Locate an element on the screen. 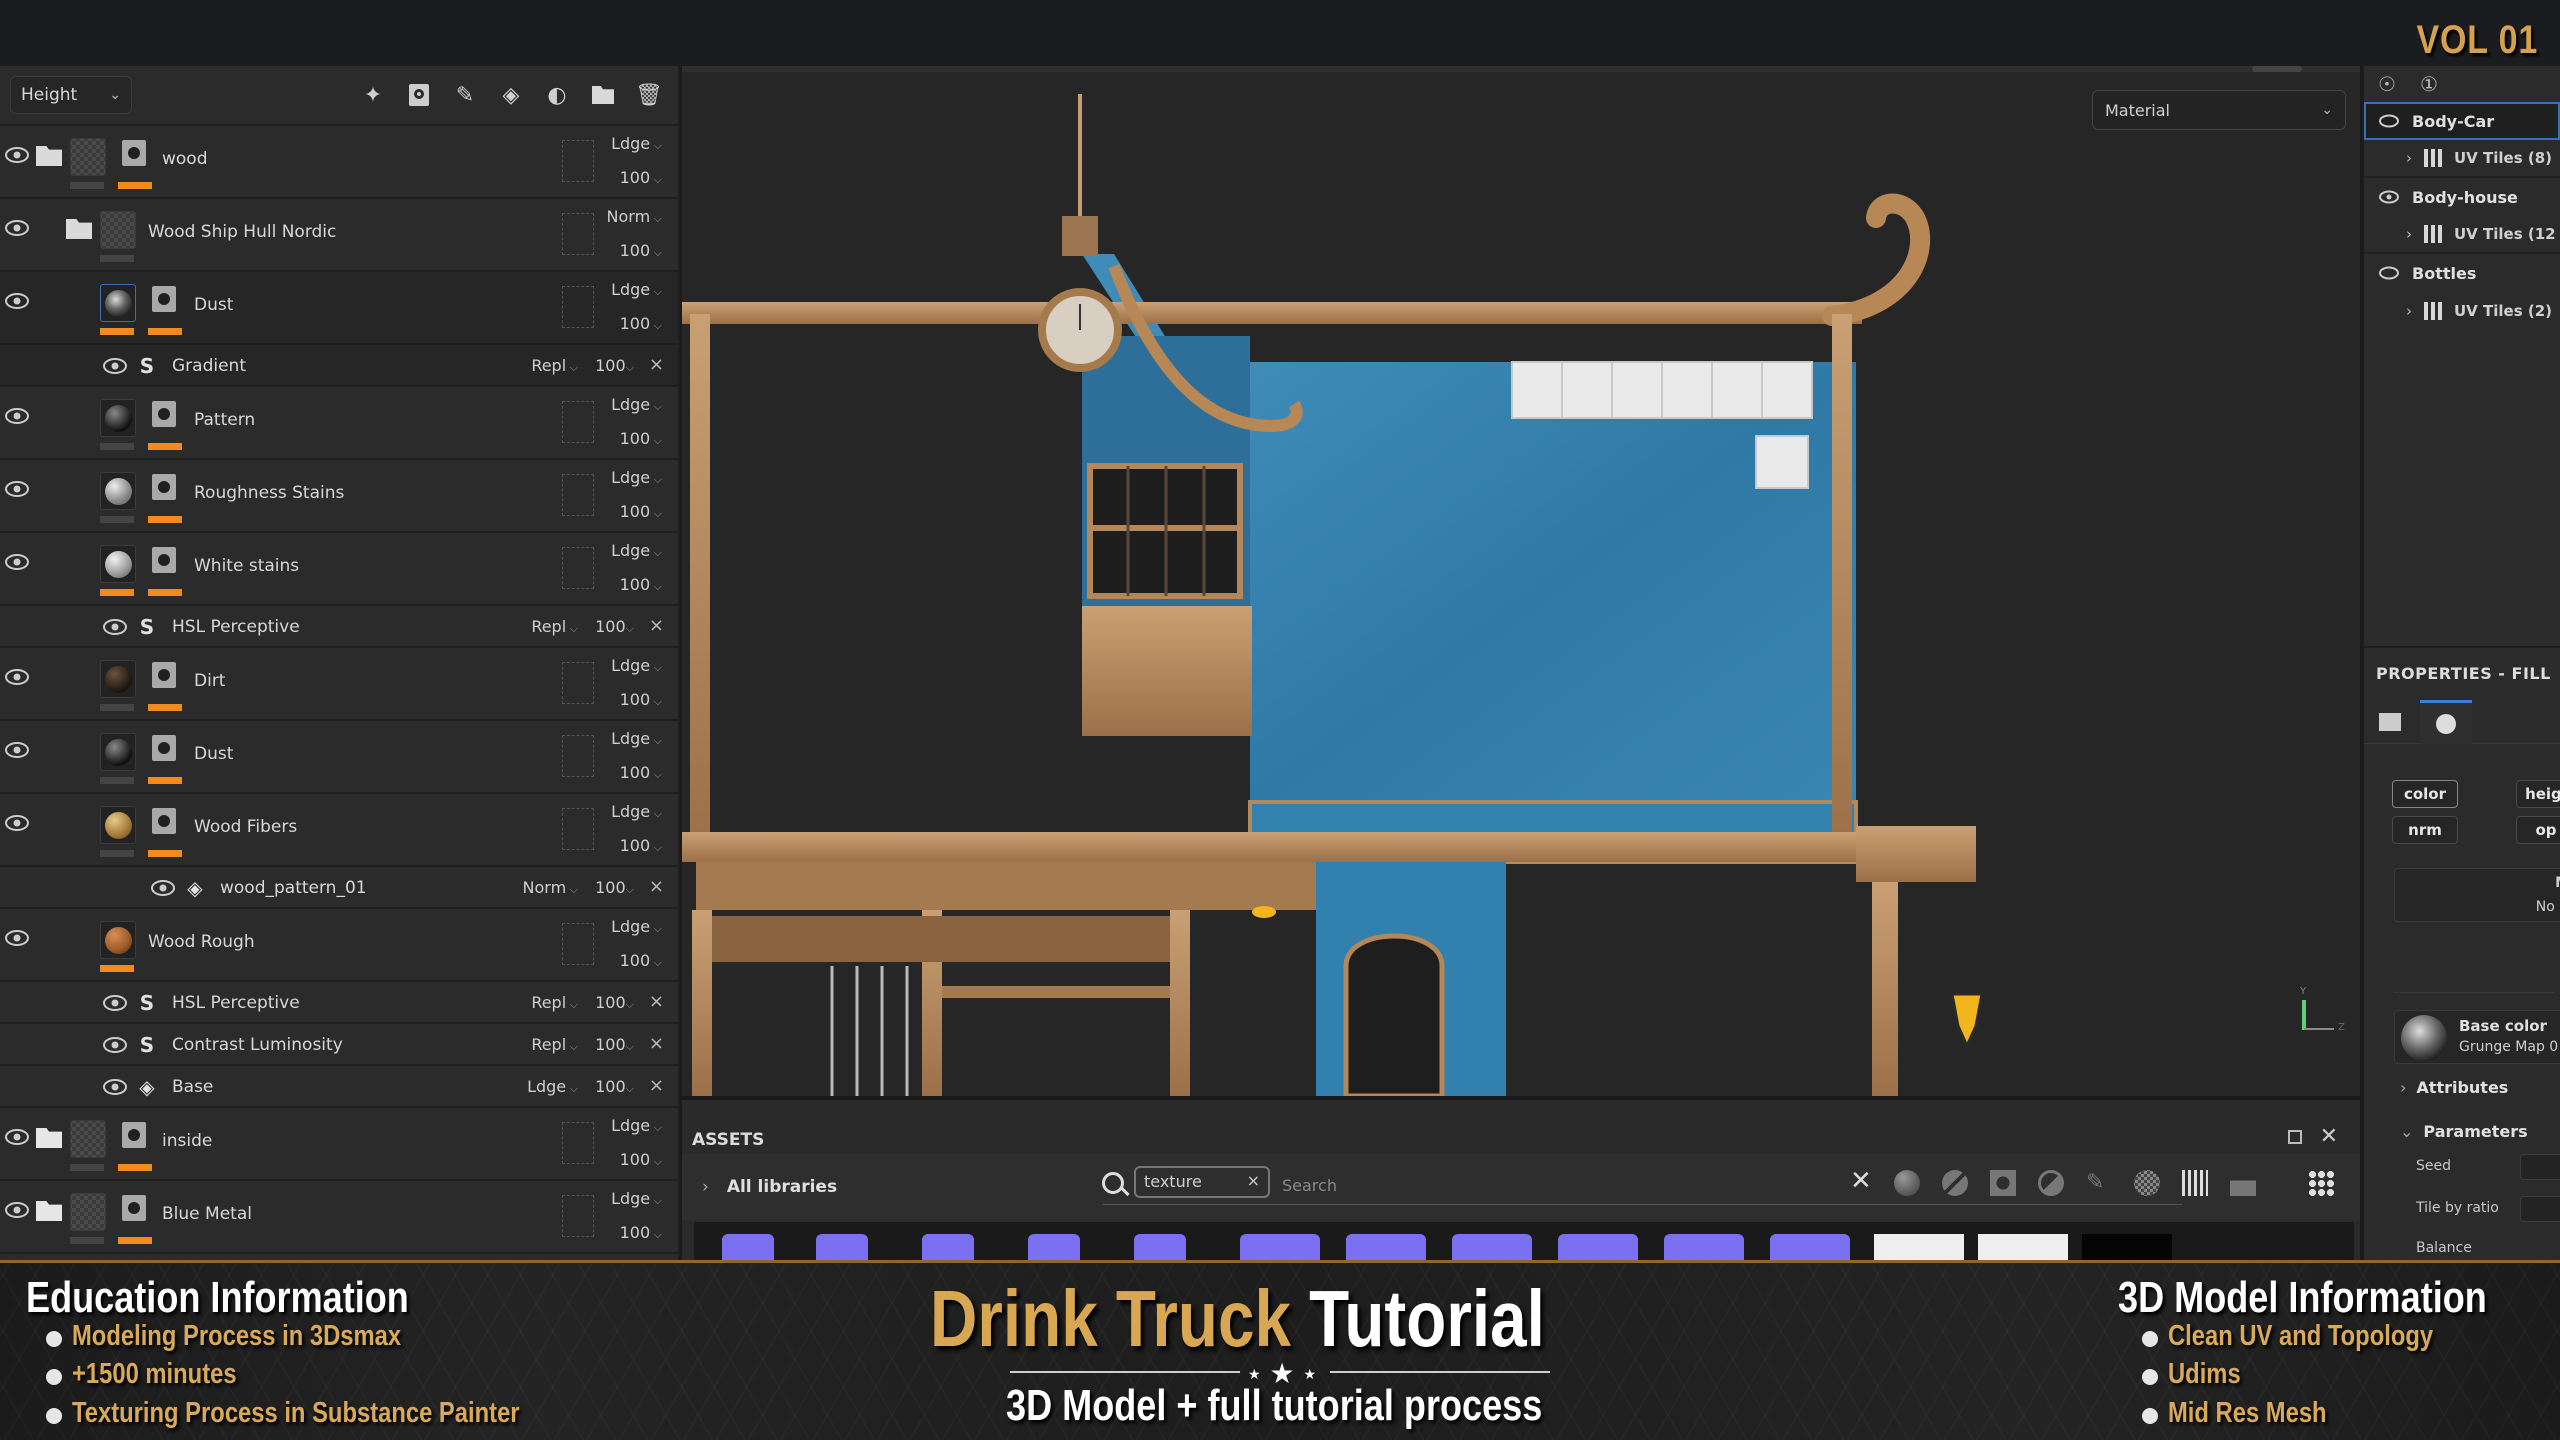 The image size is (2560, 1440). trash-icon: 🗑 is located at coordinates (649, 95).